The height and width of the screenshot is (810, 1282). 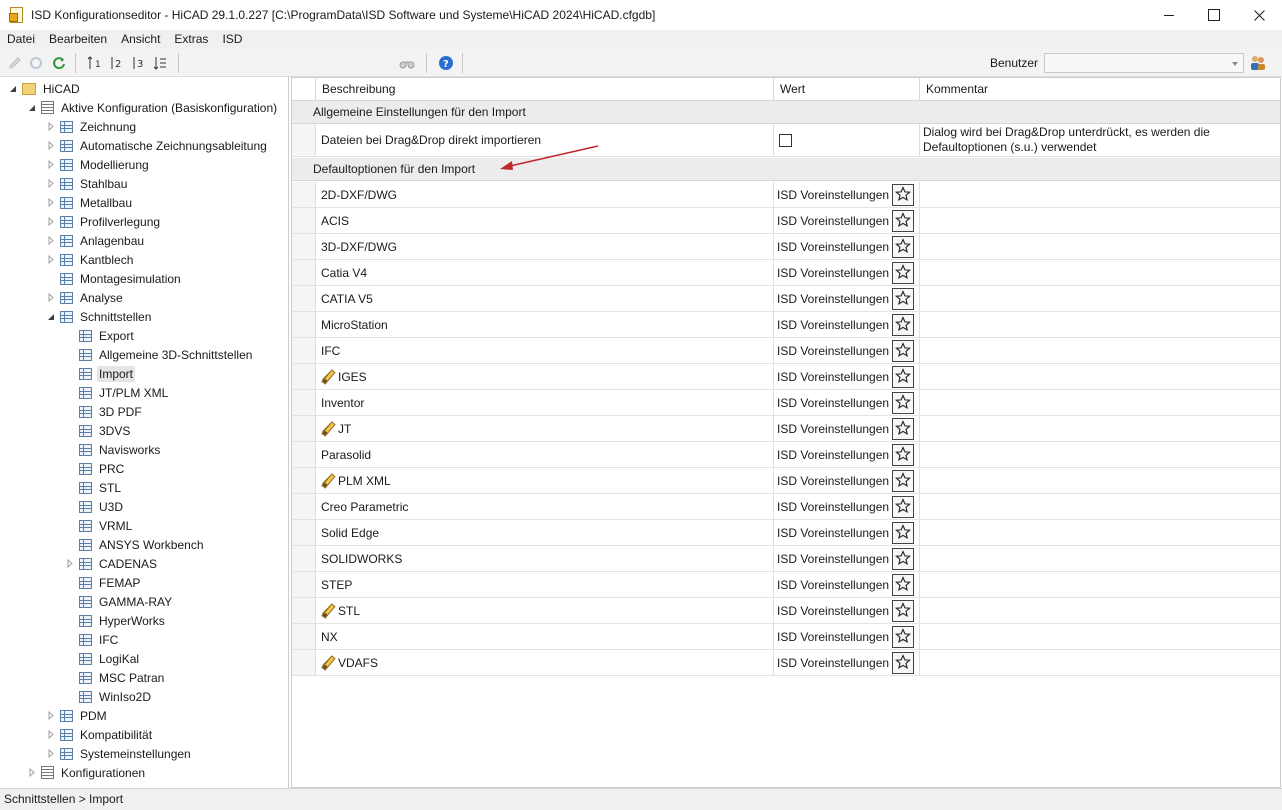 I want to click on expand-level-1-icon: 1, so click(x=95, y=63).